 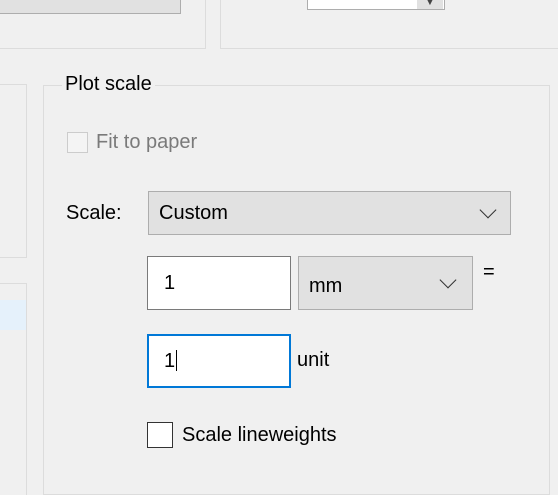 I want to click on top-right-pane: ▼, so click(x=389, y=24).